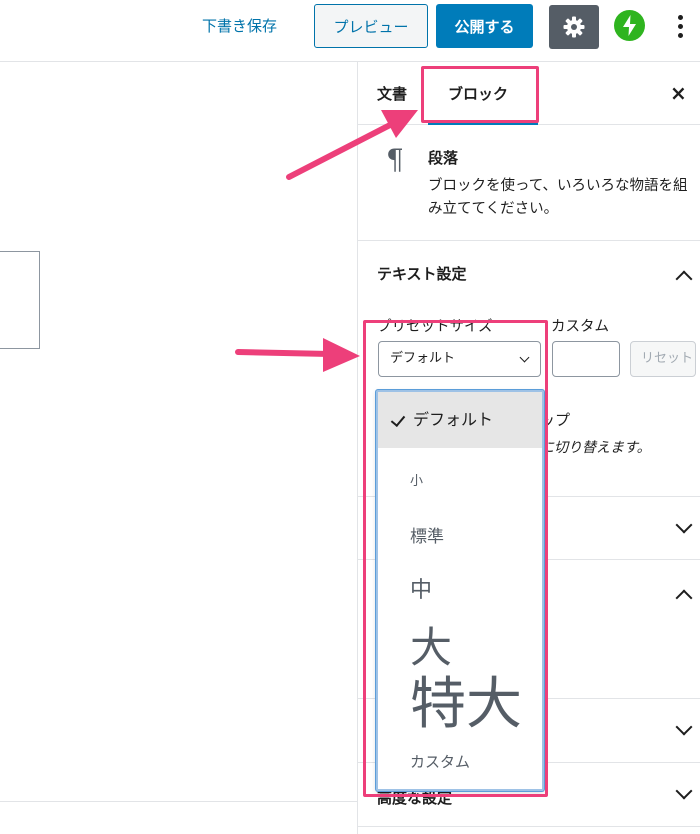 The width and height of the screenshot is (700, 834). I want to click on annotation-arrows, so click(326, 241).